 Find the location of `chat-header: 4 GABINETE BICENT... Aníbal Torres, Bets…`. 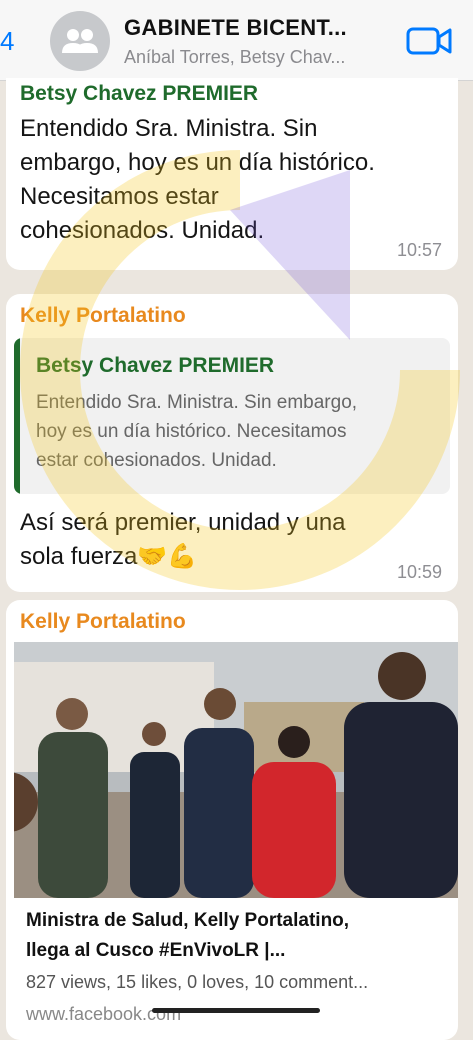

chat-header: 4 GABINETE BICENT... Aníbal Torres, Bets… is located at coordinates (236, 40).